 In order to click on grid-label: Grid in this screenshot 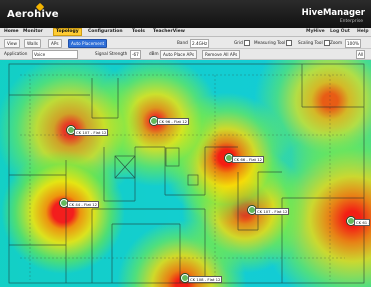, I will do `click(242, 42)`.